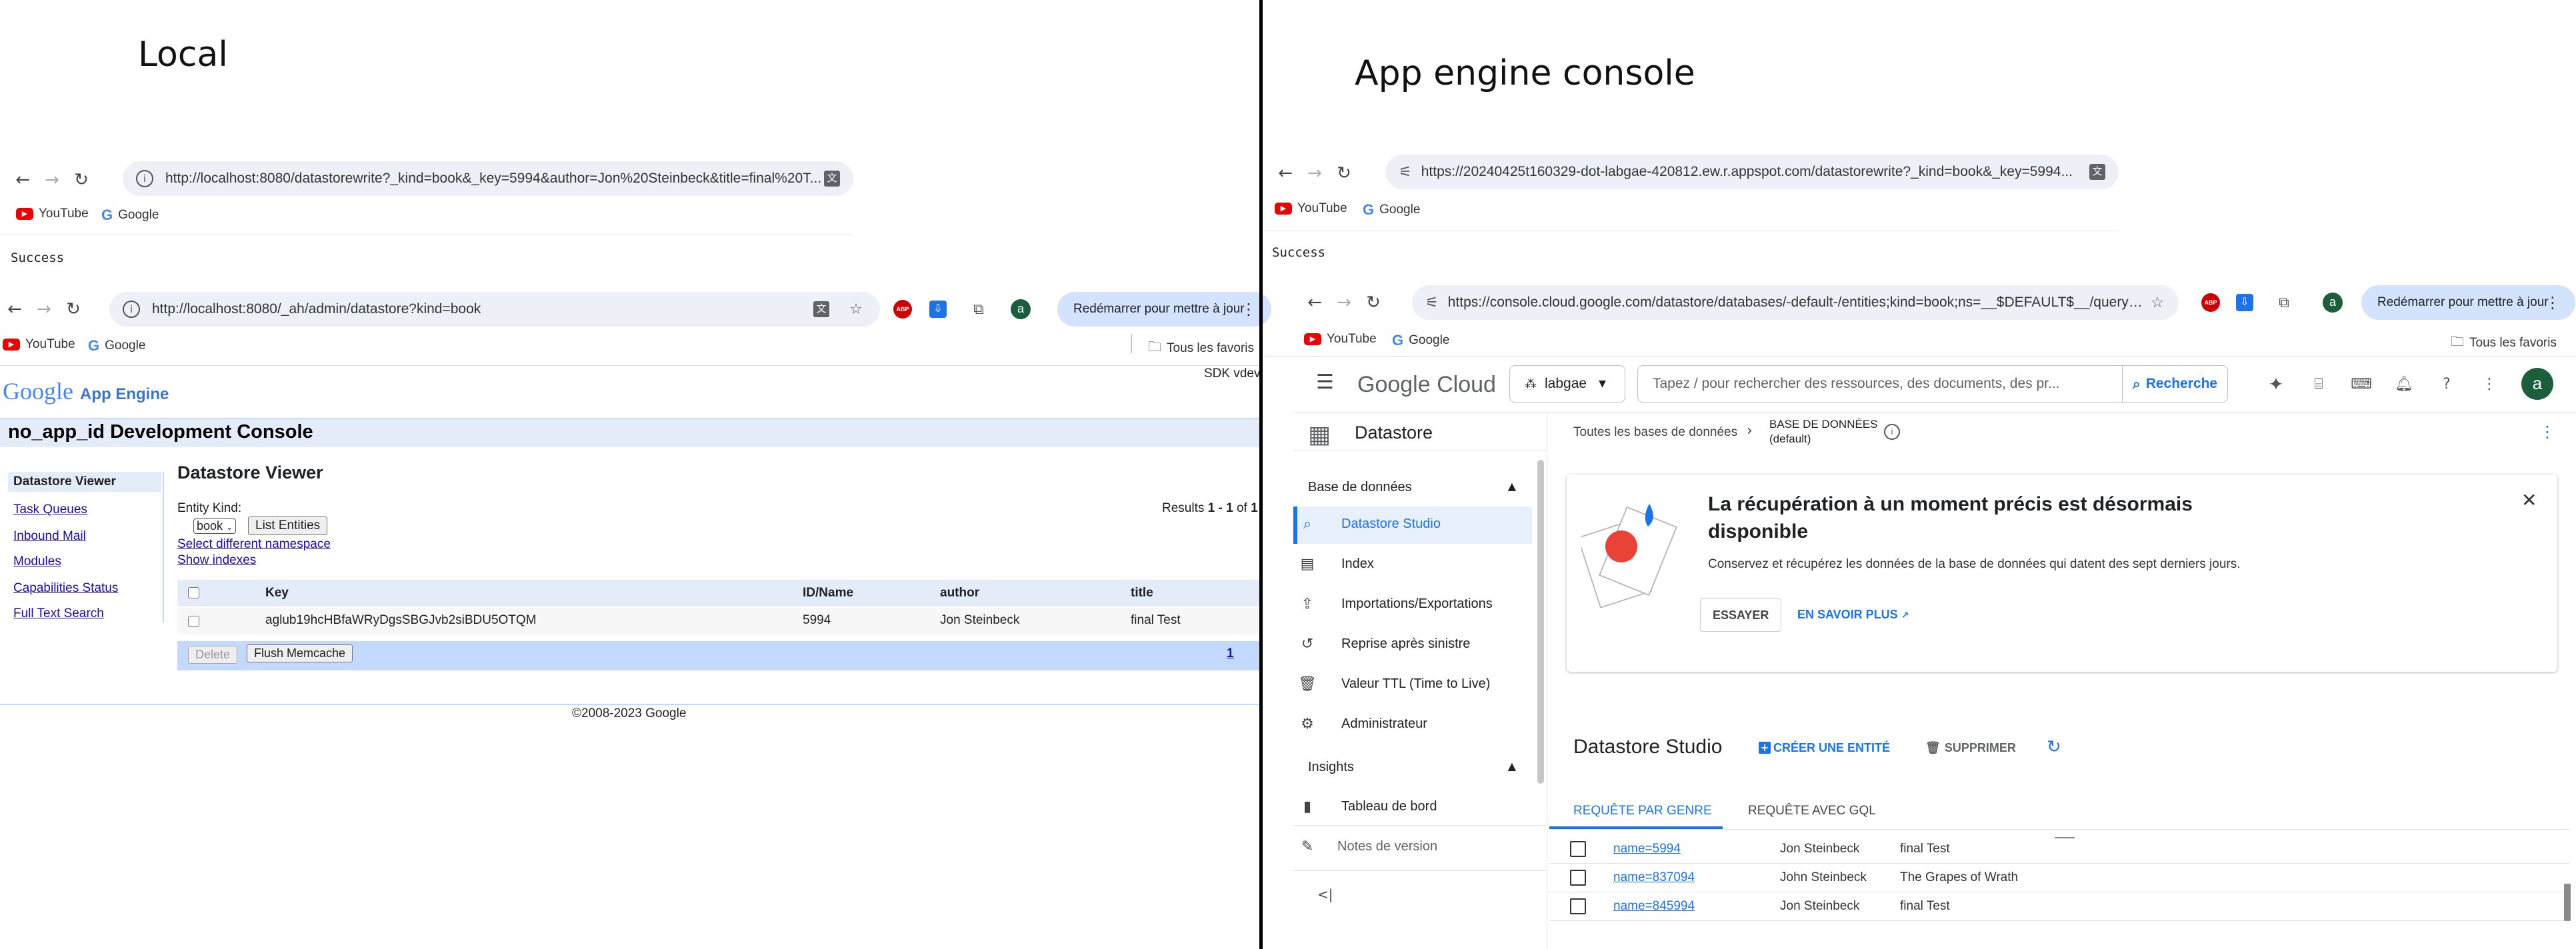 This screenshot has width=2576, height=949. I want to click on page-more-options-icon: ⋮, so click(2547, 432).